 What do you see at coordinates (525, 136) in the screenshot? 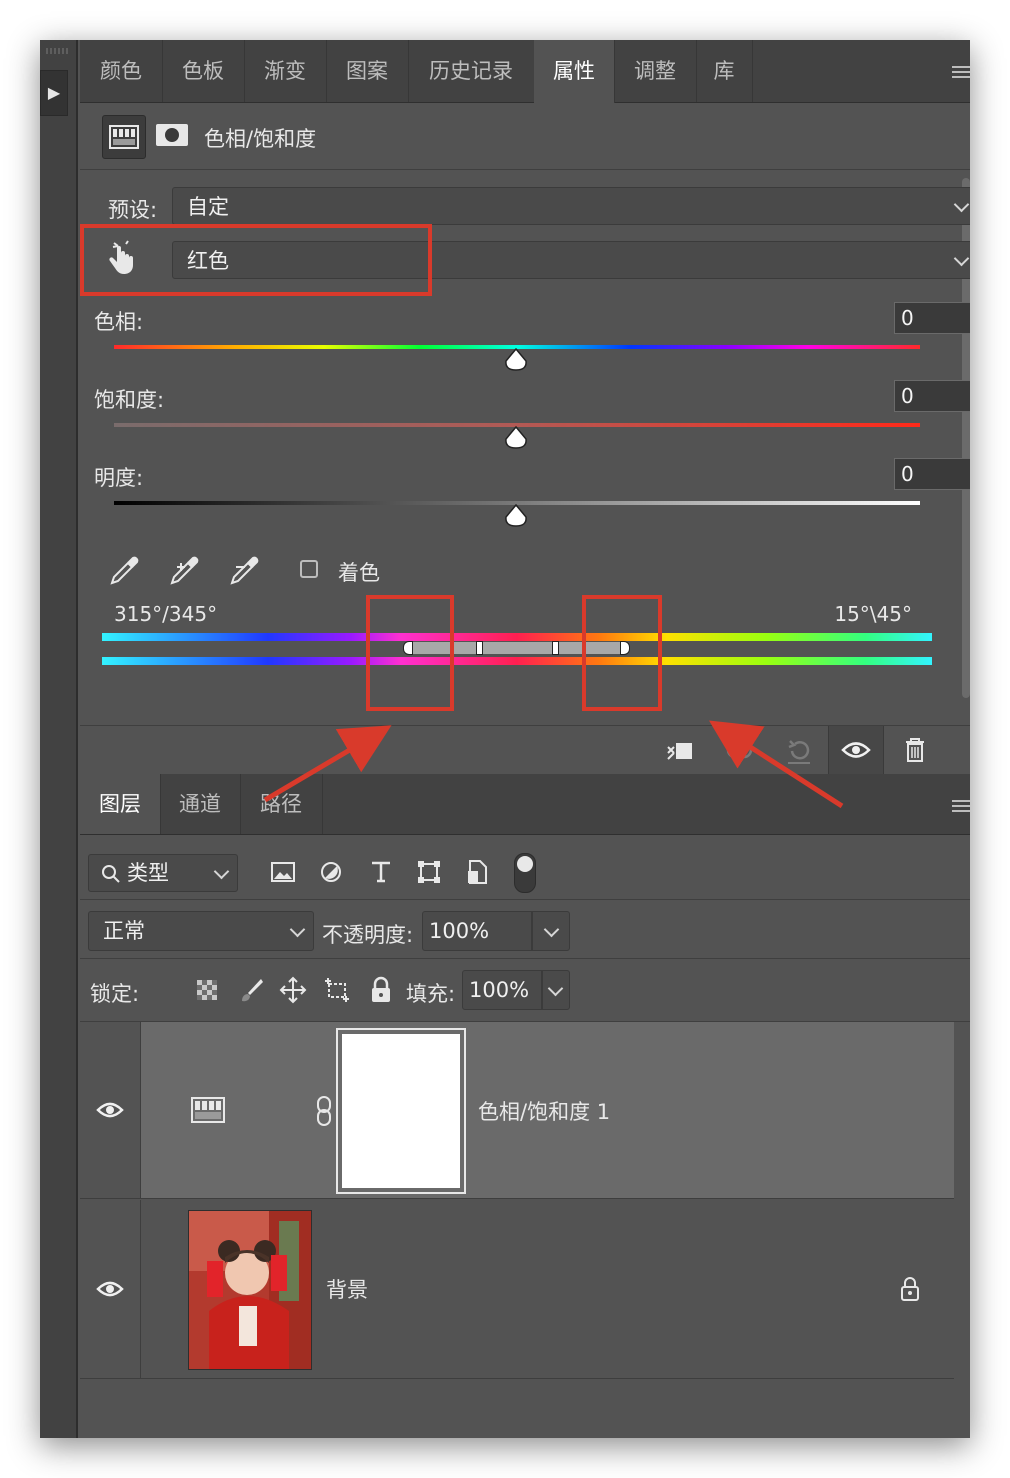
I see `properties-header: 色相/饱和度` at bounding box center [525, 136].